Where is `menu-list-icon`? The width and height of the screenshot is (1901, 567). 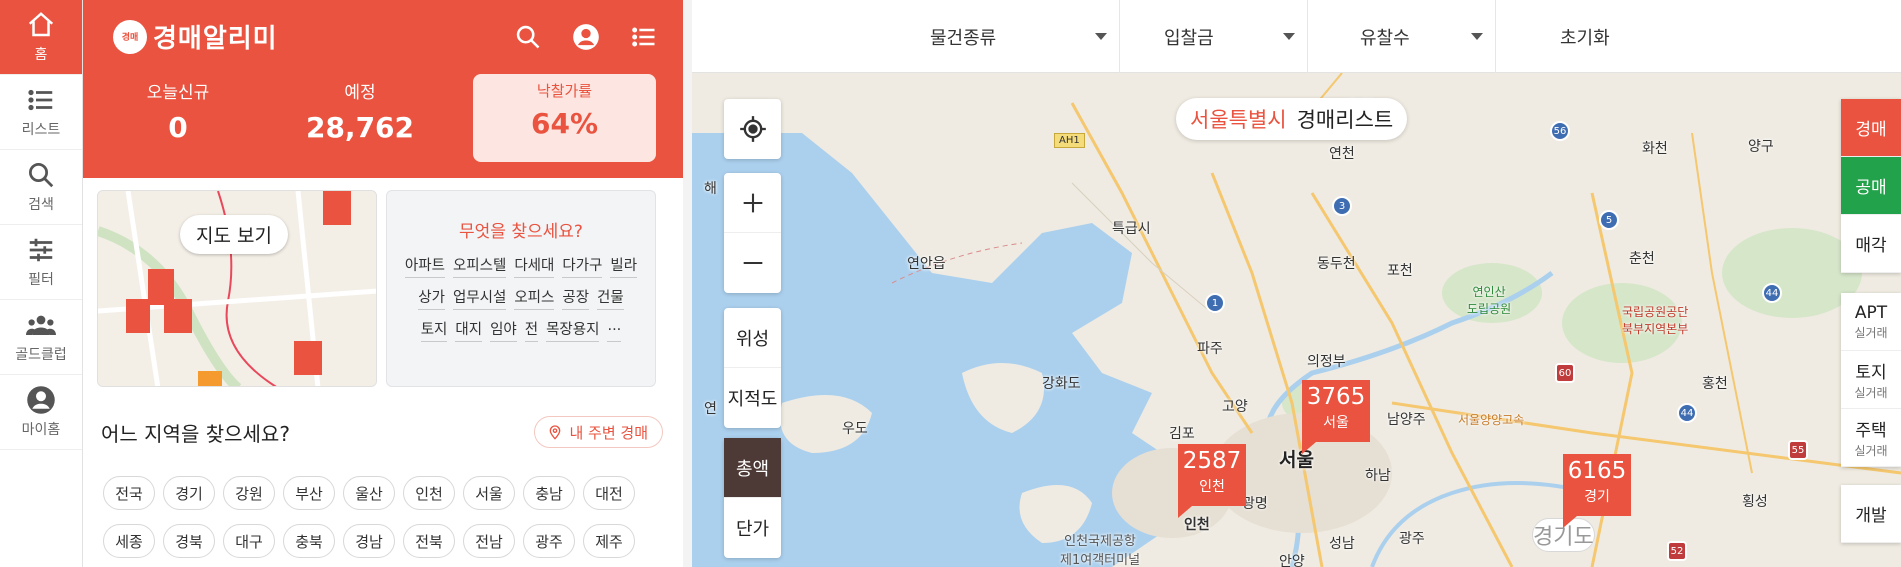 menu-list-icon is located at coordinates (643, 37).